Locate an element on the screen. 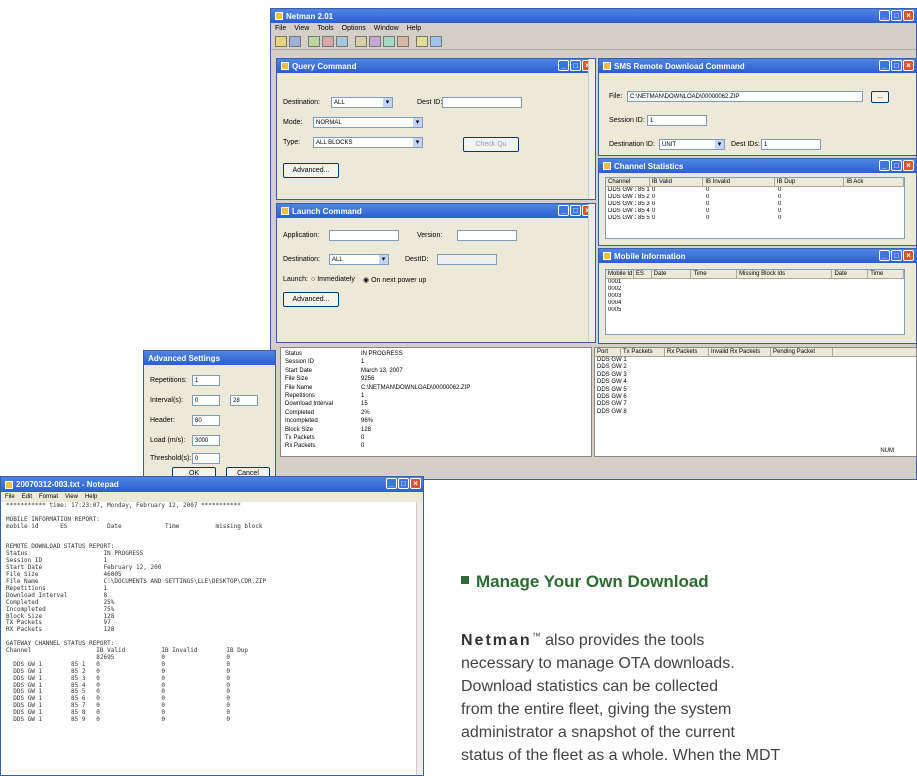 The image size is (917, 776). launch-dest-id-input is located at coordinates (467, 259).